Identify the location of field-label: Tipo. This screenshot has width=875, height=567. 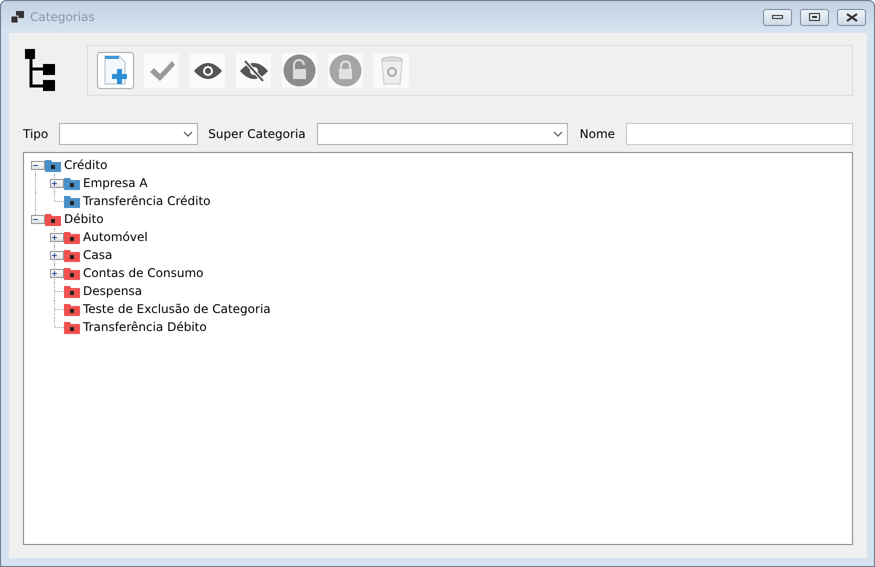
(35, 134).